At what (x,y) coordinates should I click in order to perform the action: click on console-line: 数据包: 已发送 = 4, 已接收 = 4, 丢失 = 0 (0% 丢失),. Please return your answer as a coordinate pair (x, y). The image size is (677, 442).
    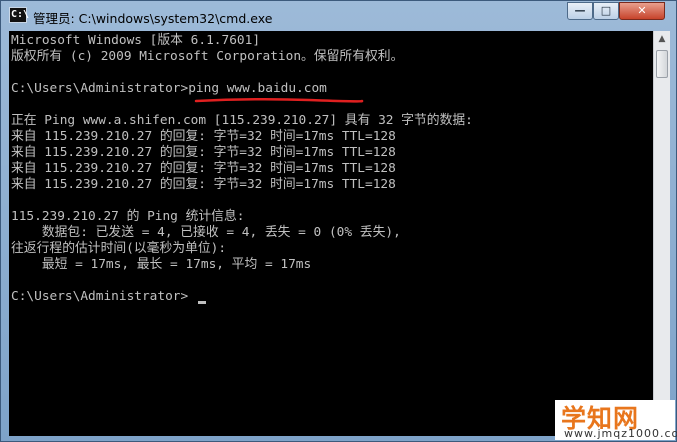
    Looking at the image, I should click on (206, 232).